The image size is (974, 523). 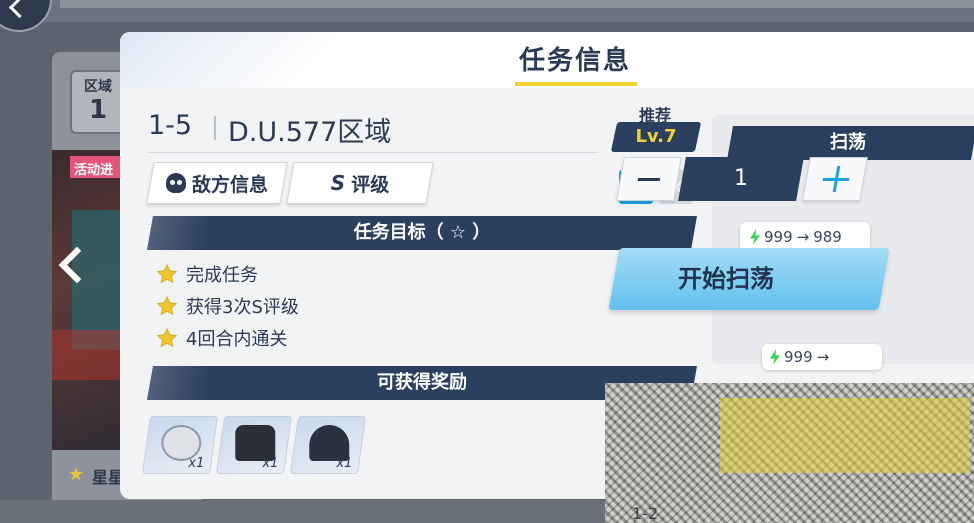 I want to click on sweep-header: 扫荡, so click(x=850, y=143).